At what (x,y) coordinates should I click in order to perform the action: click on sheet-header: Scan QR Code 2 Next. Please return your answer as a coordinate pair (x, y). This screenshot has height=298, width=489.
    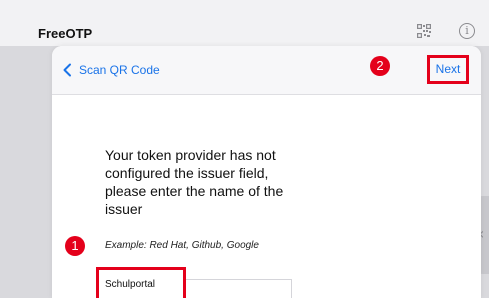
    Looking at the image, I should click on (266, 70).